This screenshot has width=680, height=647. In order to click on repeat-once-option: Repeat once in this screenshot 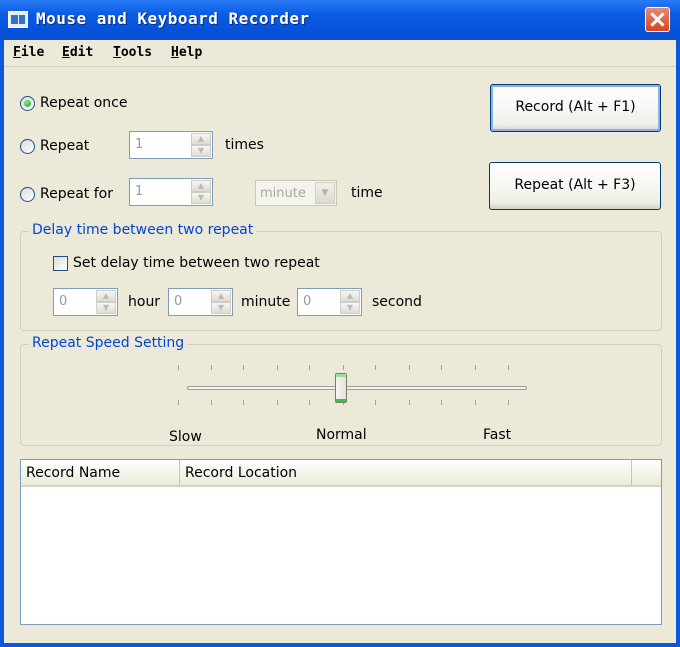, I will do `click(73, 103)`.